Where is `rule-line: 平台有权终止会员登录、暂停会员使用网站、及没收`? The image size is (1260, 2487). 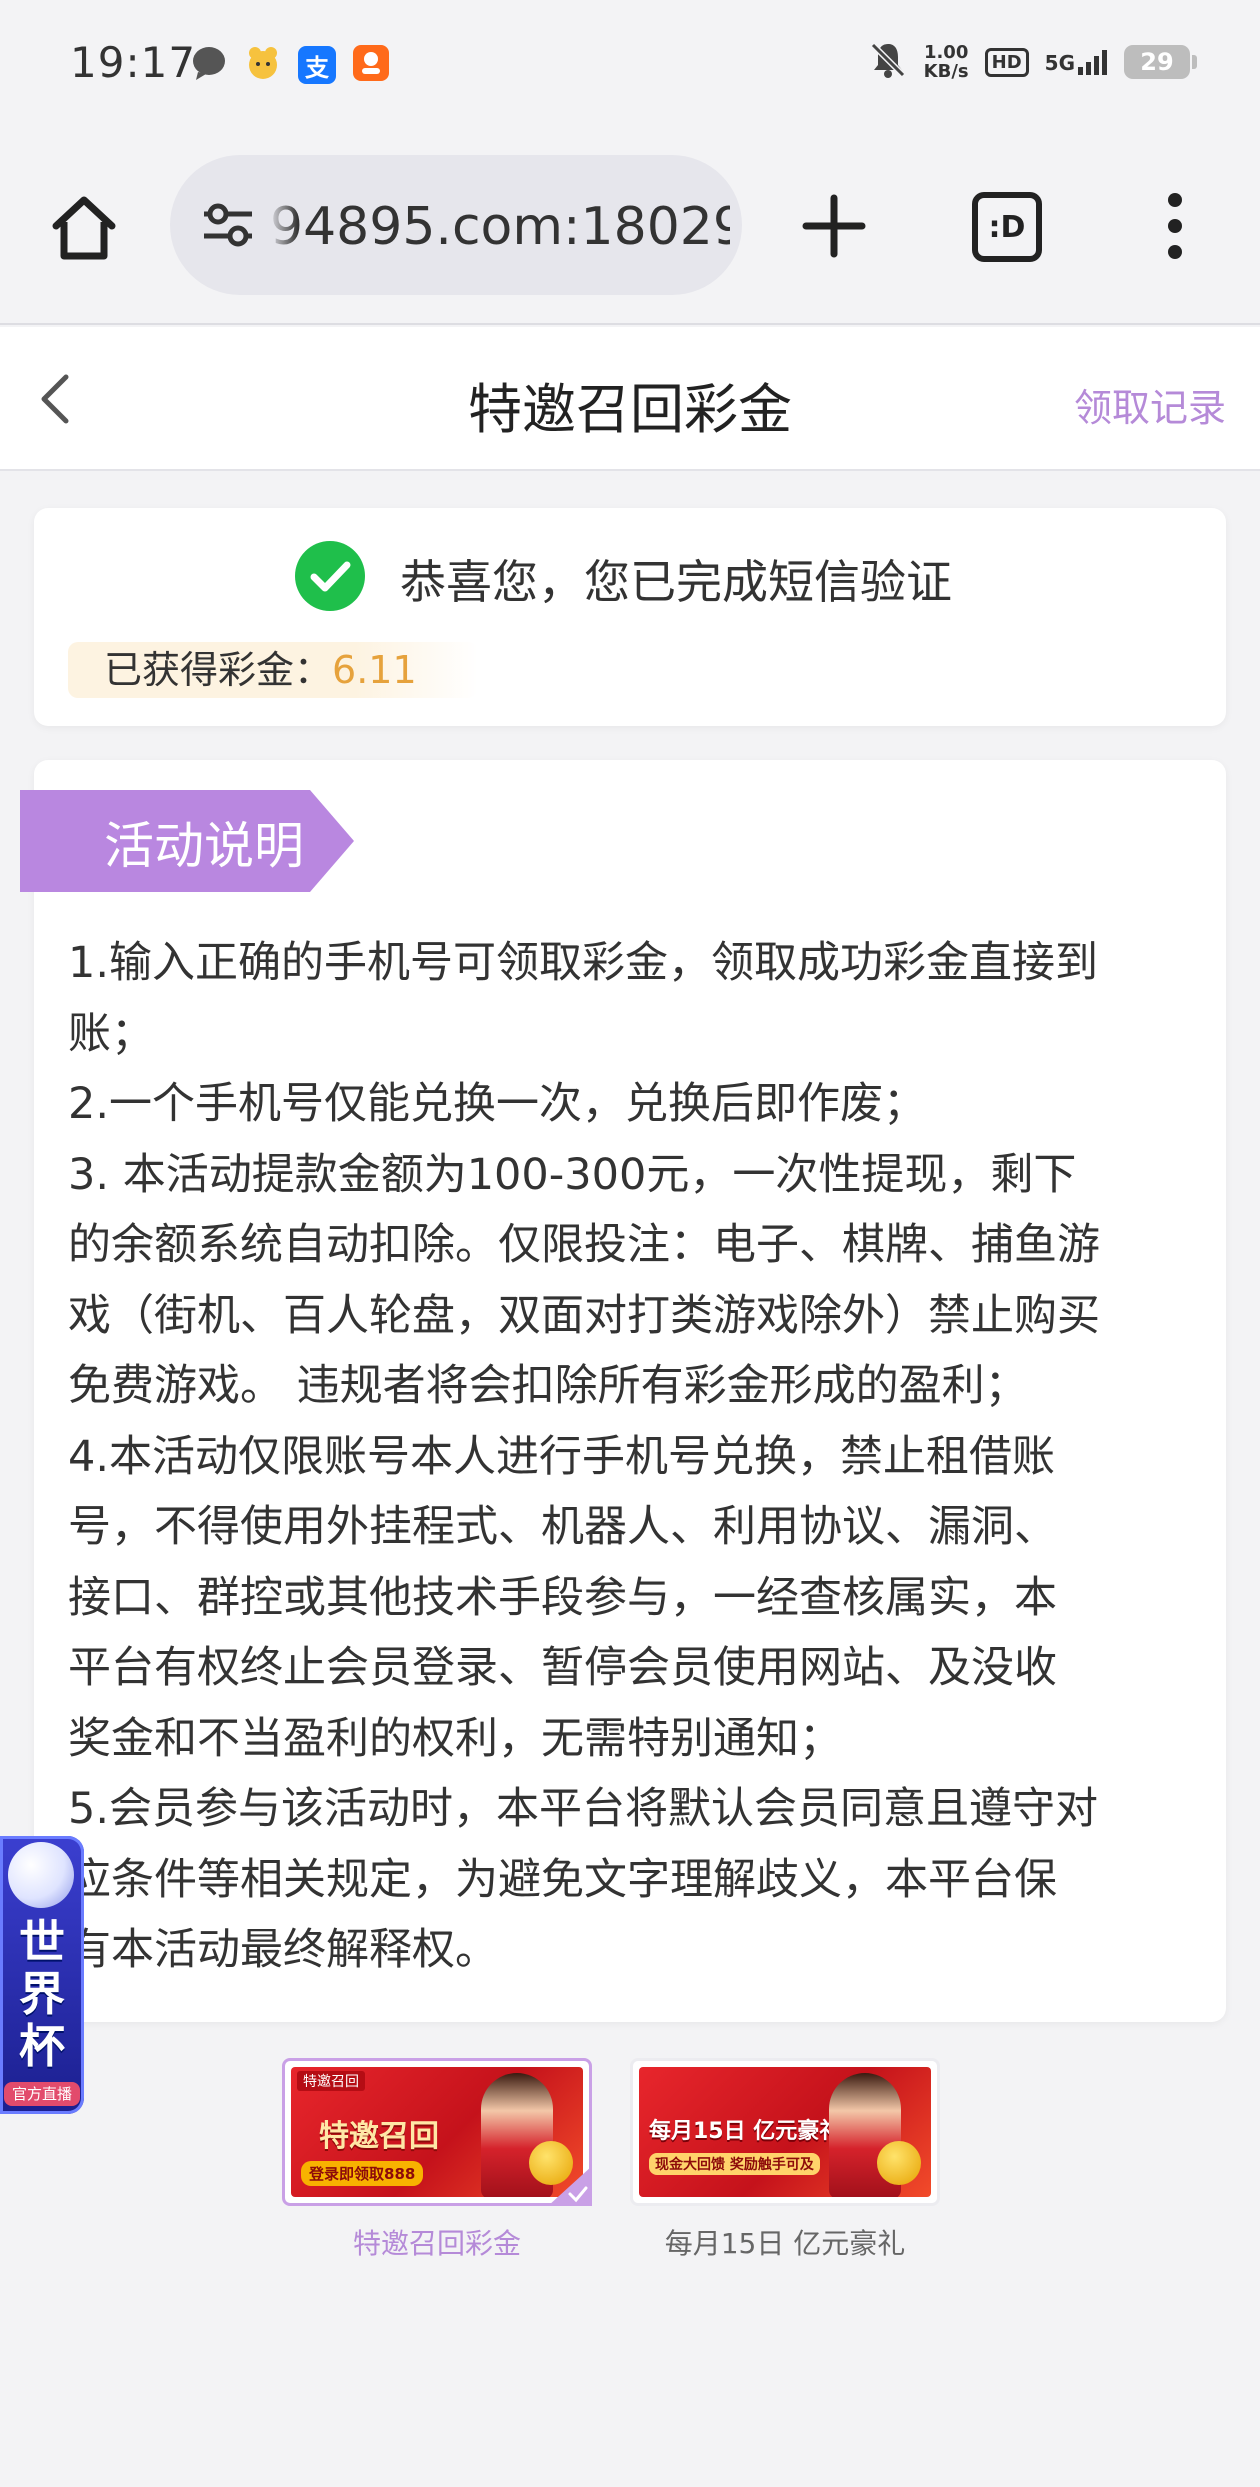 rule-line: 平台有权终止会员登录、暂停会员使用网站、及没收 is located at coordinates (562, 1668).